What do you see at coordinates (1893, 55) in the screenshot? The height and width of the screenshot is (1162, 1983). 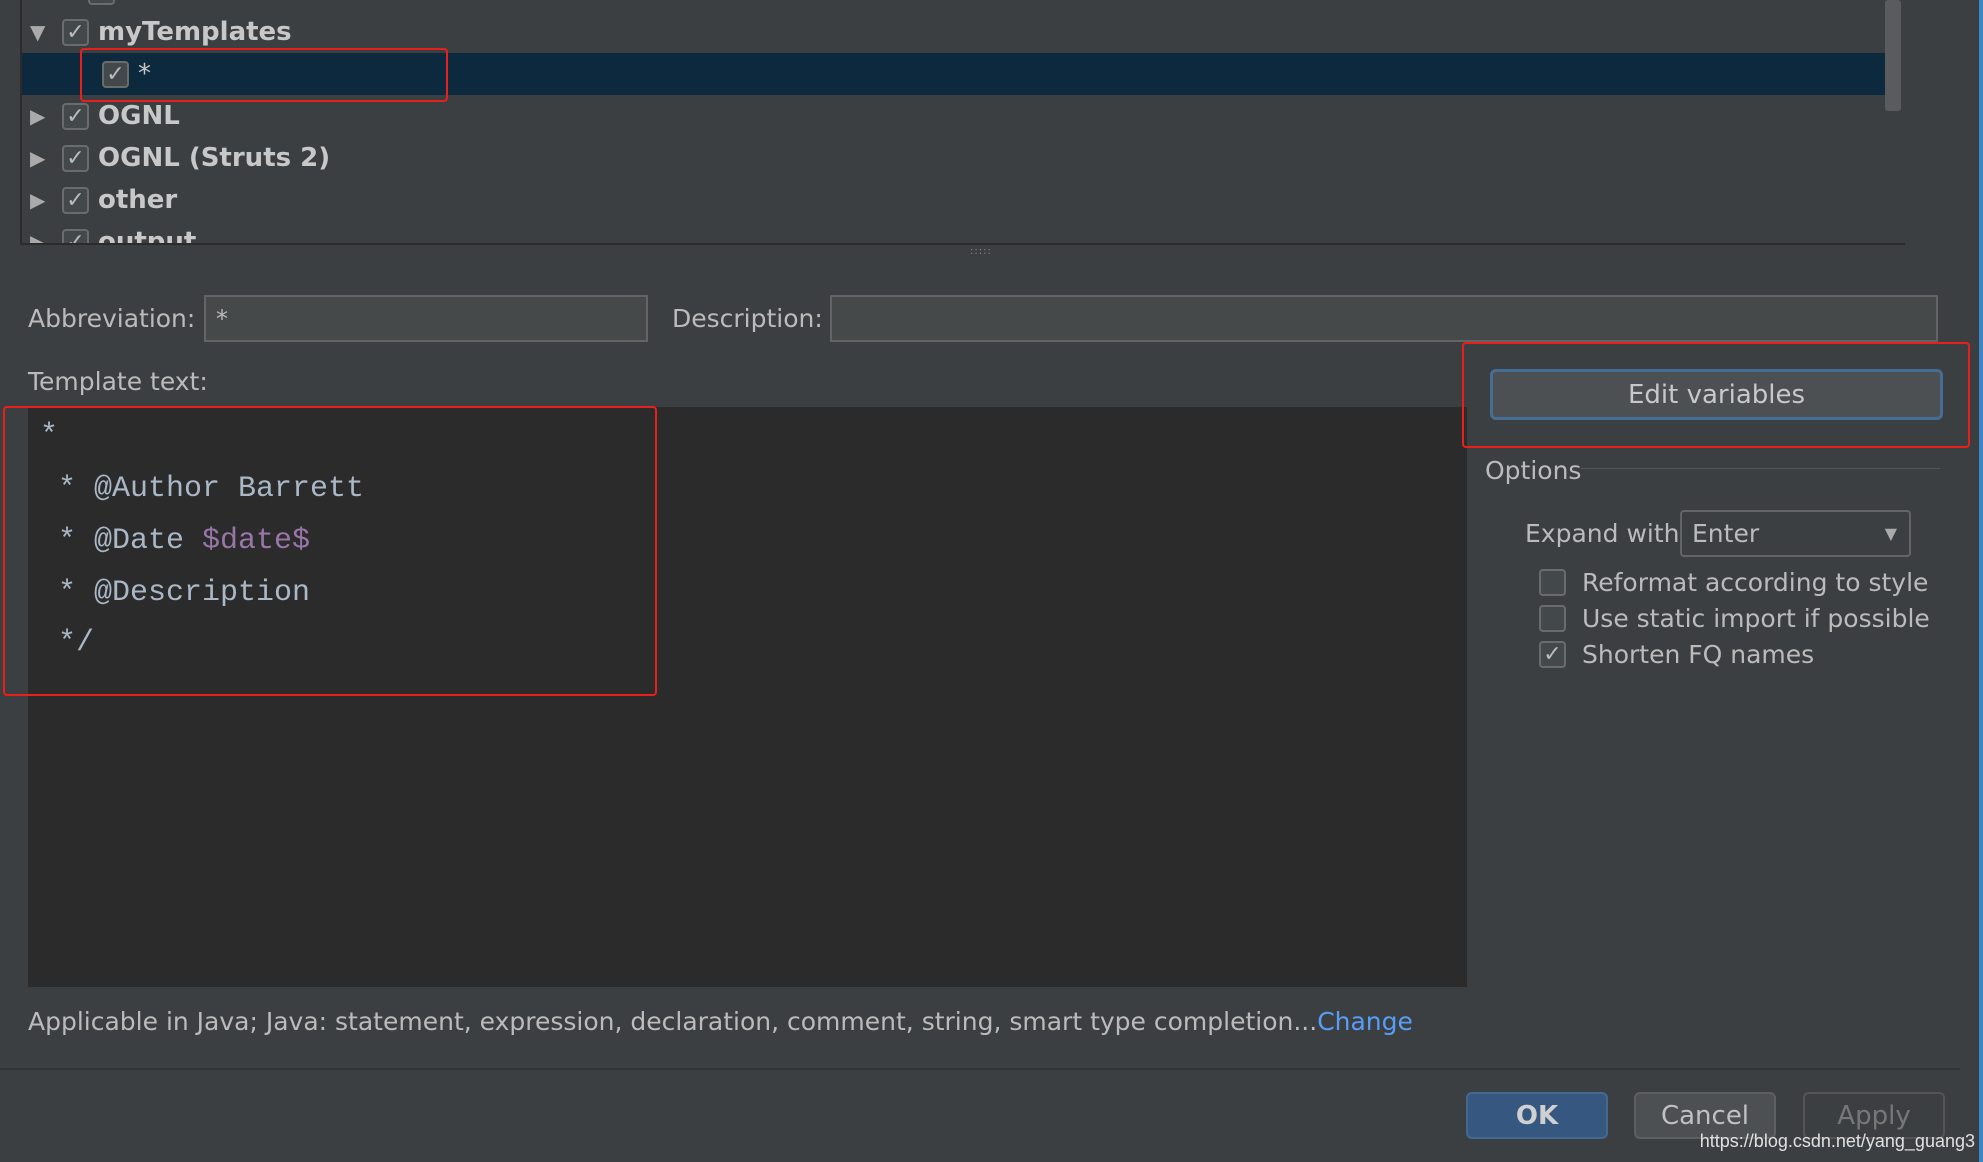 I see `tree-scrollbar` at bounding box center [1893, 55].